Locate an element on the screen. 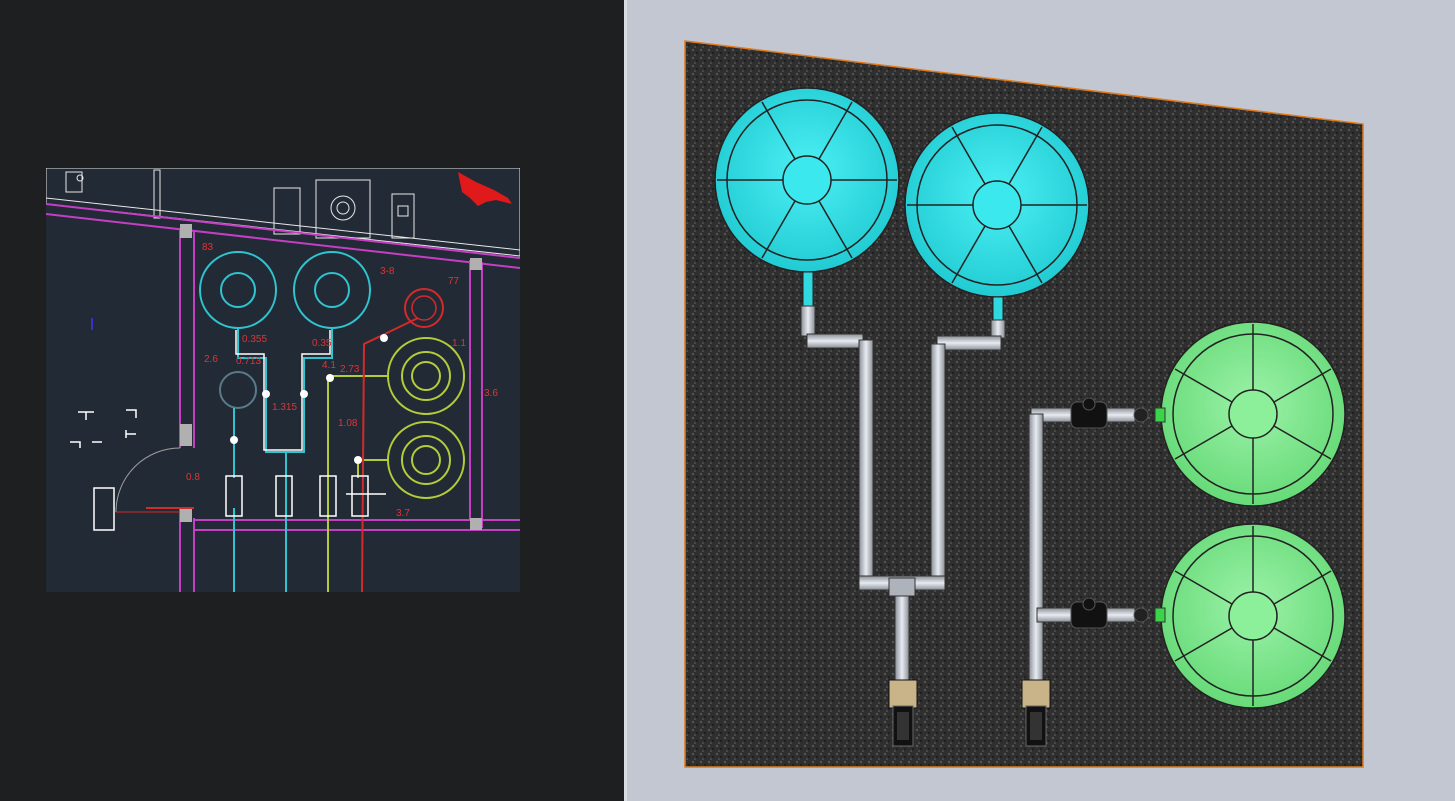 The height and width of the screenshot is (801, 1455). cad-note: 83 is located at coordinates (208, 247).